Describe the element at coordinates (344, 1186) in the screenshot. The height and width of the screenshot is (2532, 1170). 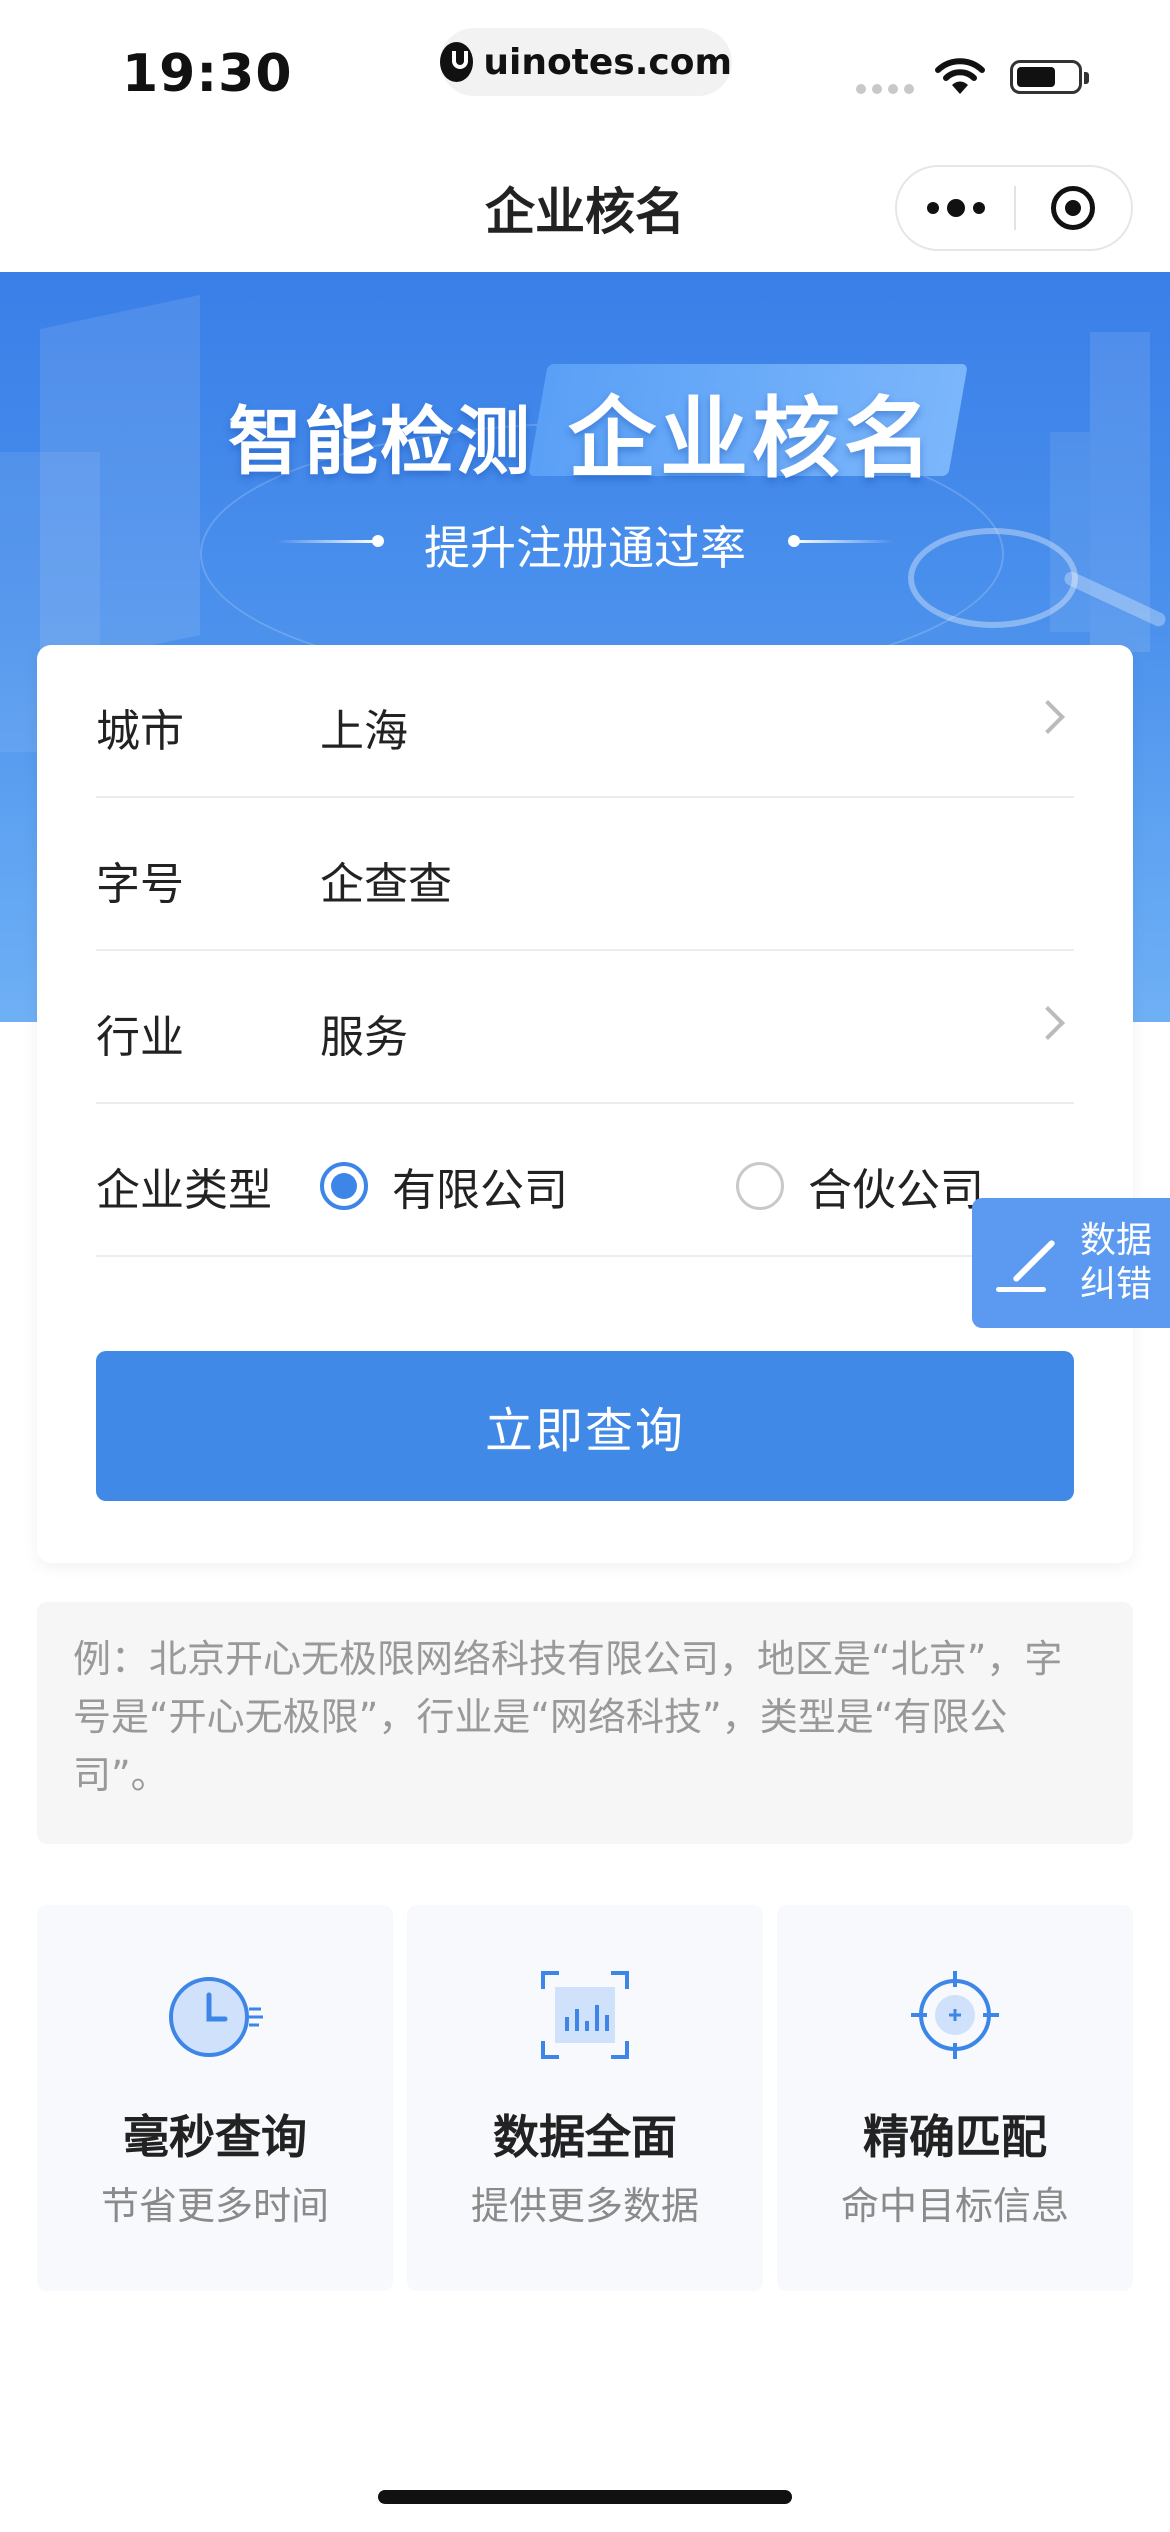
I see `radio-checked-icon` at that location.